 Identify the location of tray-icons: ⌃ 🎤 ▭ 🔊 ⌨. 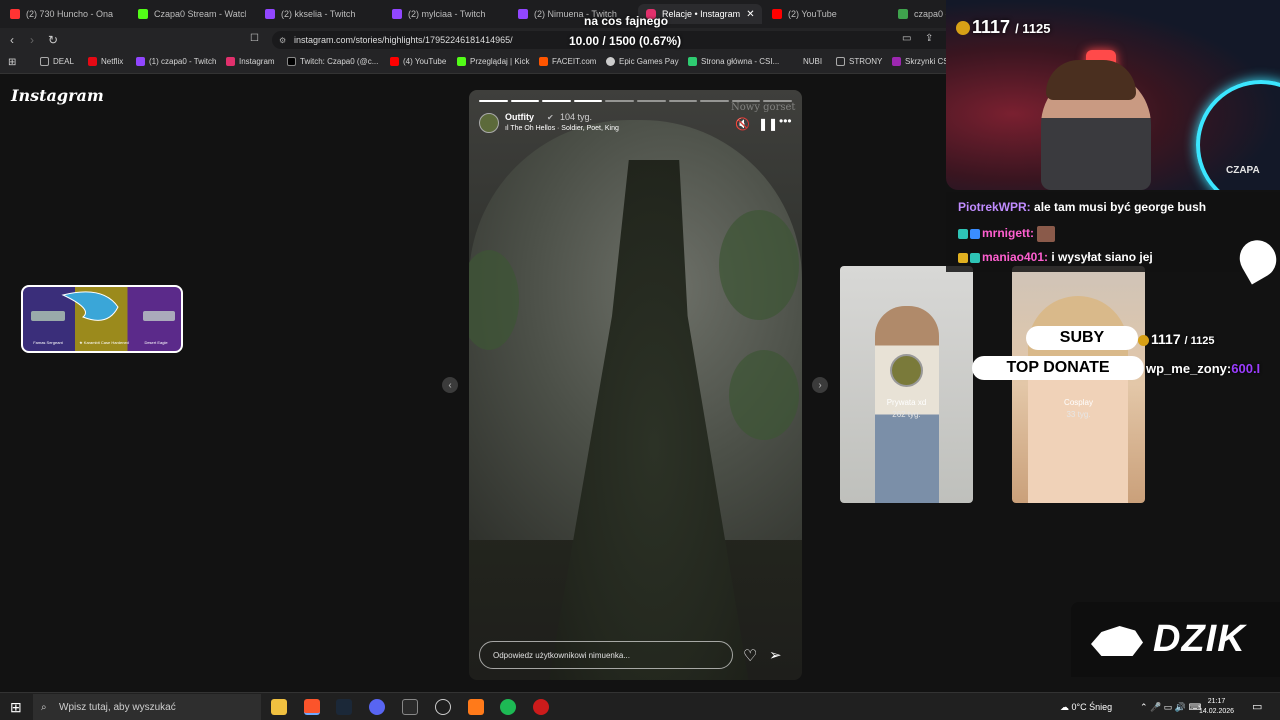
(1170, 707).